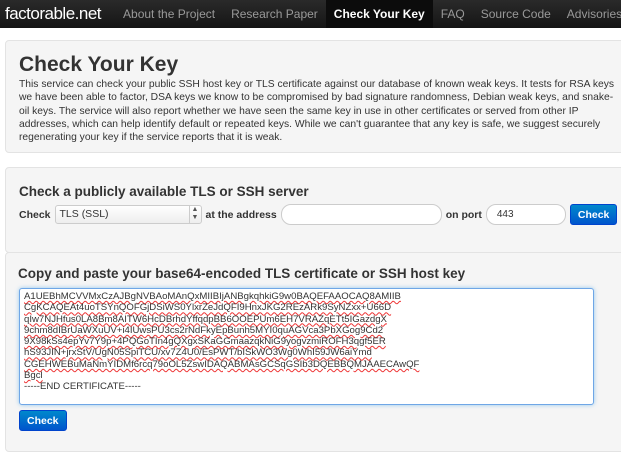  Describe the element at coordinates (241, 214) in the screenshot. I see `address-label: at the address` at that location.